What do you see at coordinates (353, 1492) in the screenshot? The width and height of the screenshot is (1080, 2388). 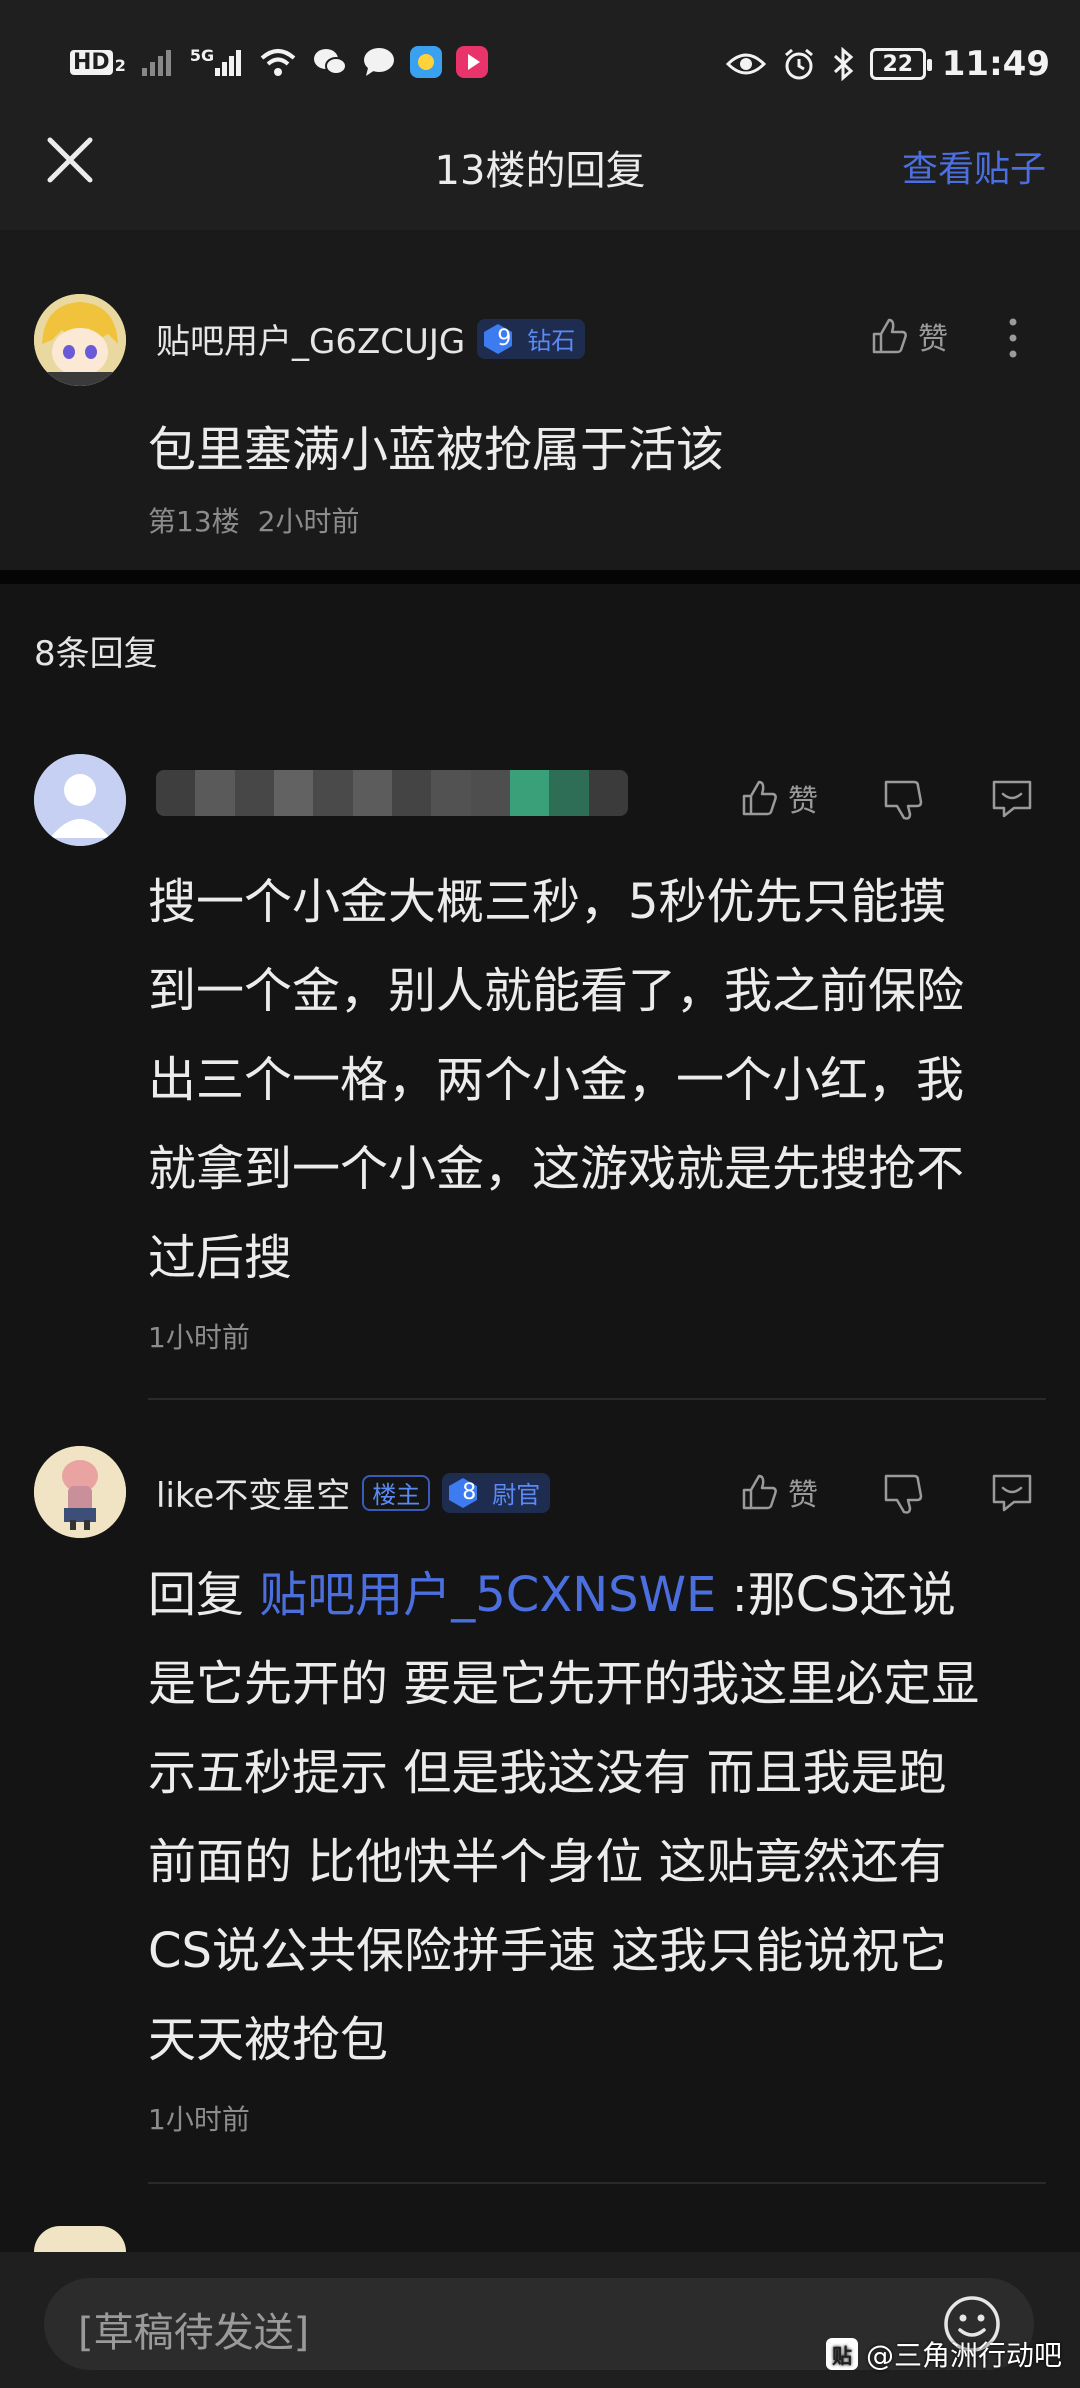 I see `reply-author: like不变星空 楼主 8 尉官` at bounding box center [353, 1492].